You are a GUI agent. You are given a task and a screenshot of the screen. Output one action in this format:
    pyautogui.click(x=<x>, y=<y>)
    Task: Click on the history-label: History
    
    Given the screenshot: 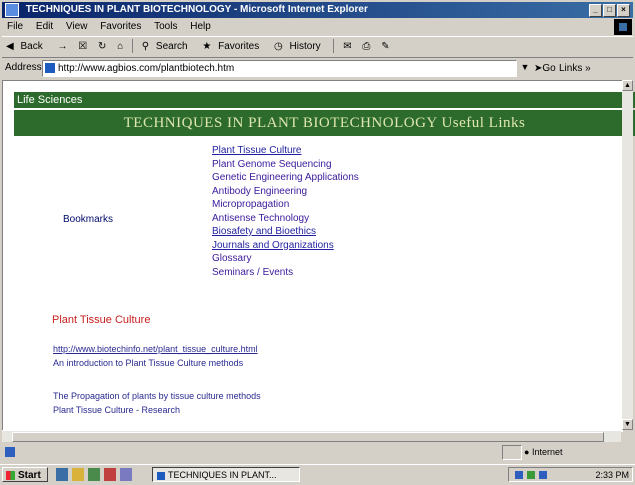 What is the action you would take?
    pyautogui.click(x=305, y=46)
    